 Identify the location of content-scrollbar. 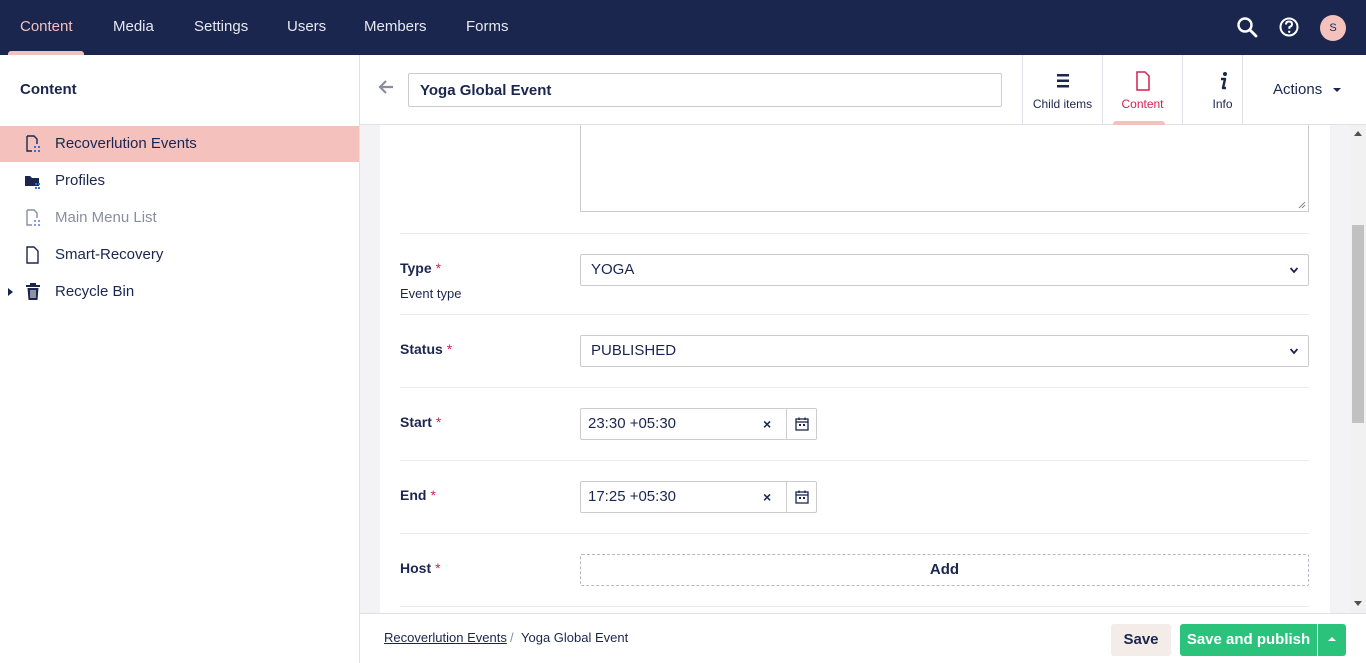
(1358, 369).